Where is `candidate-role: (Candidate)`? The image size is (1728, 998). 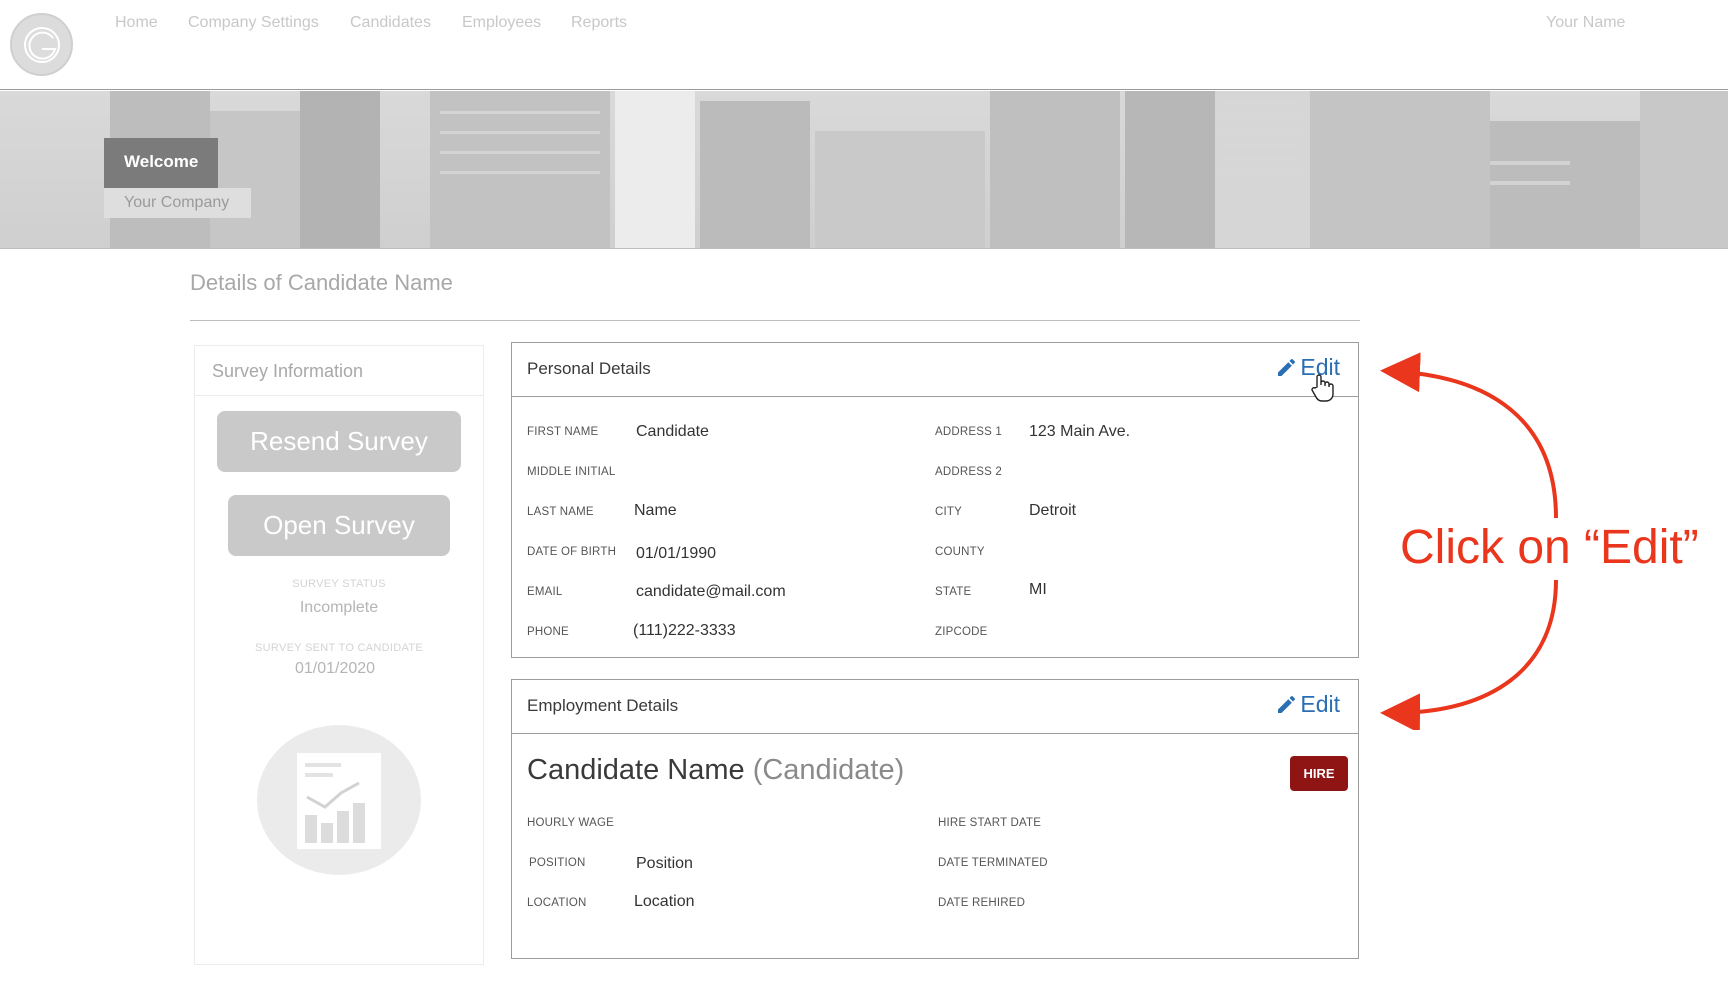
candidate-role: (Candidate) is located at coordinates (828, 770).